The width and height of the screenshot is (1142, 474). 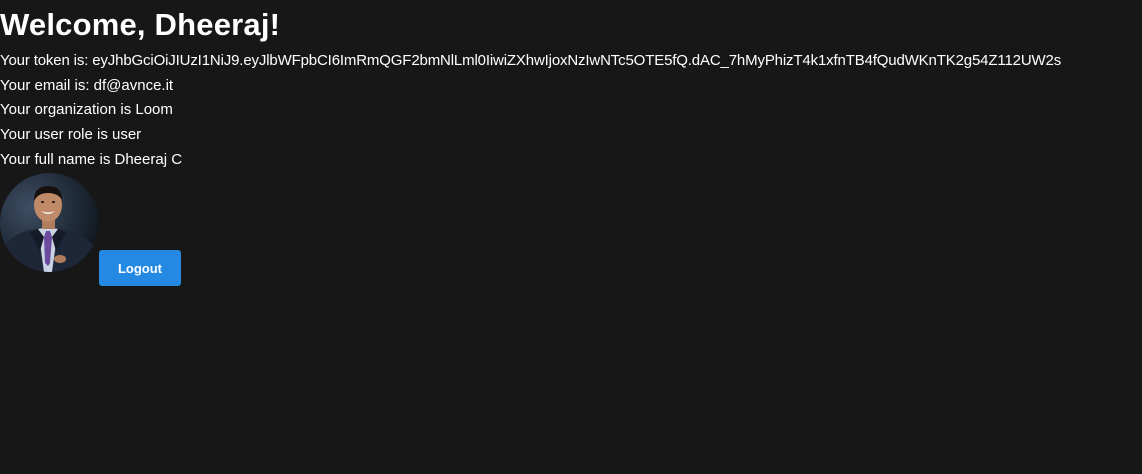 I want to click on full-name-text: Your full name is Dheeraj C, so click(x=91, y=159).